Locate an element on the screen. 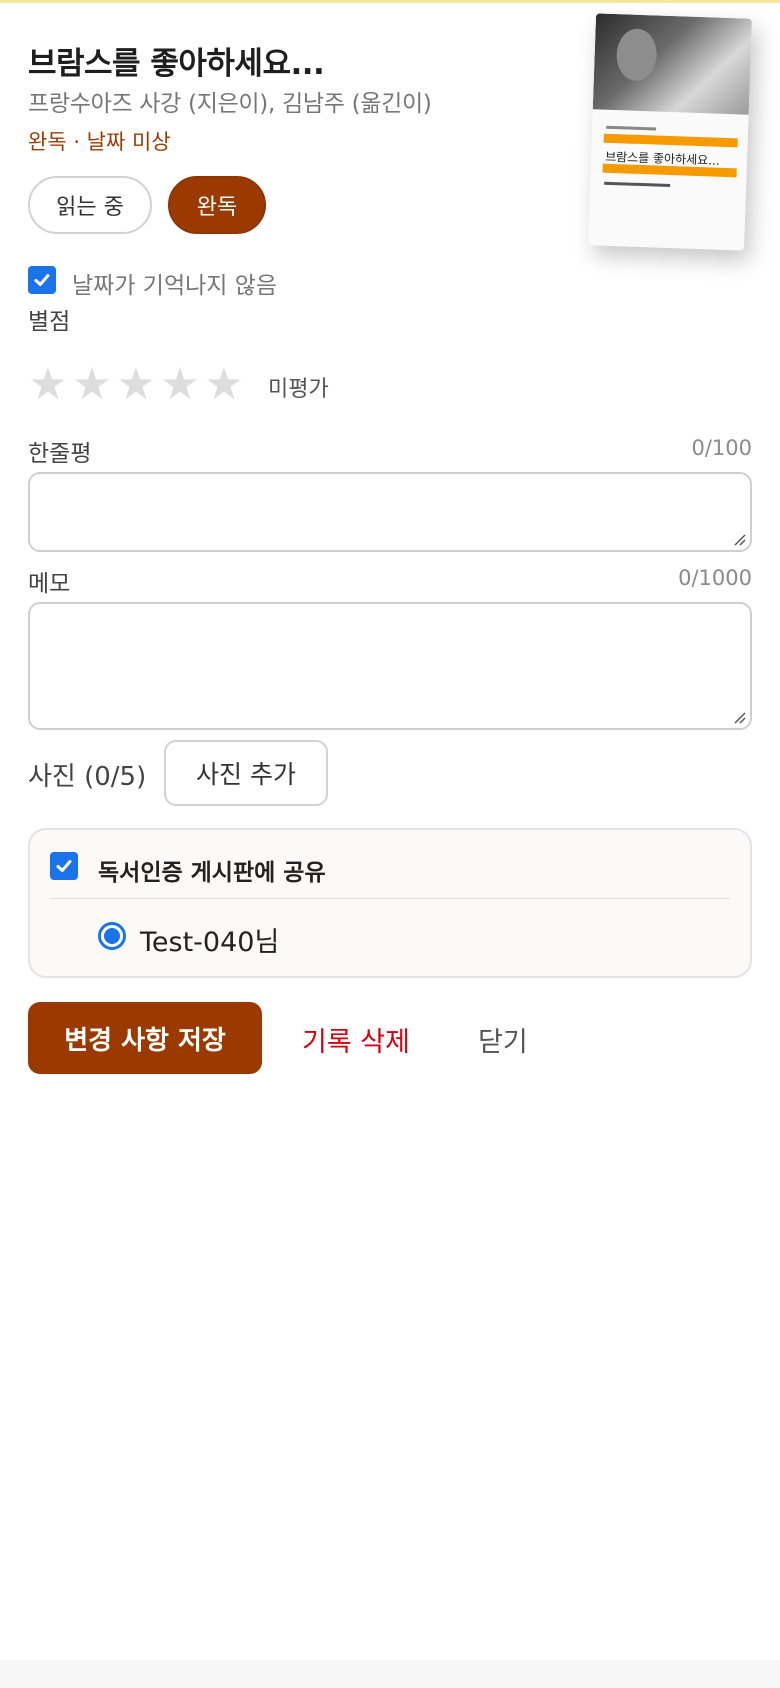 The image size is (780, 1688). user-radio is located at coordinates (112, 936).